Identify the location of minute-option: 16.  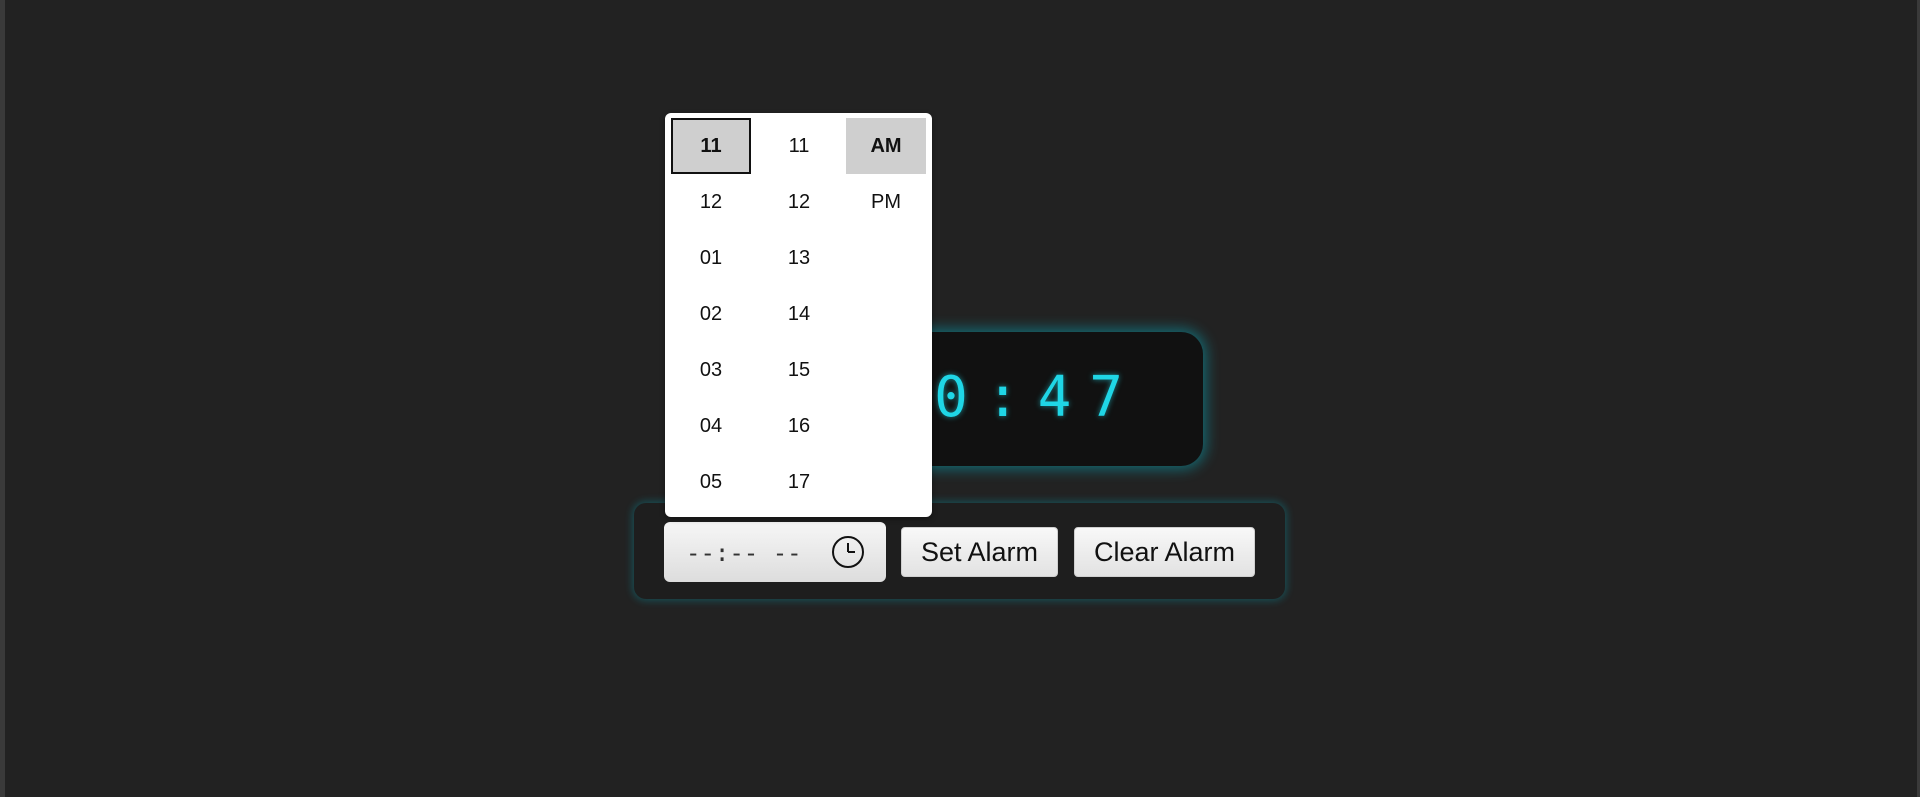
(799, 426).